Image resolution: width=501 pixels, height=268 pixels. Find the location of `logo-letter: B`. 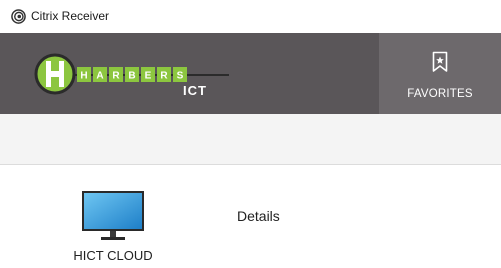

logo-letter: B is located at coordinates (131, 76).